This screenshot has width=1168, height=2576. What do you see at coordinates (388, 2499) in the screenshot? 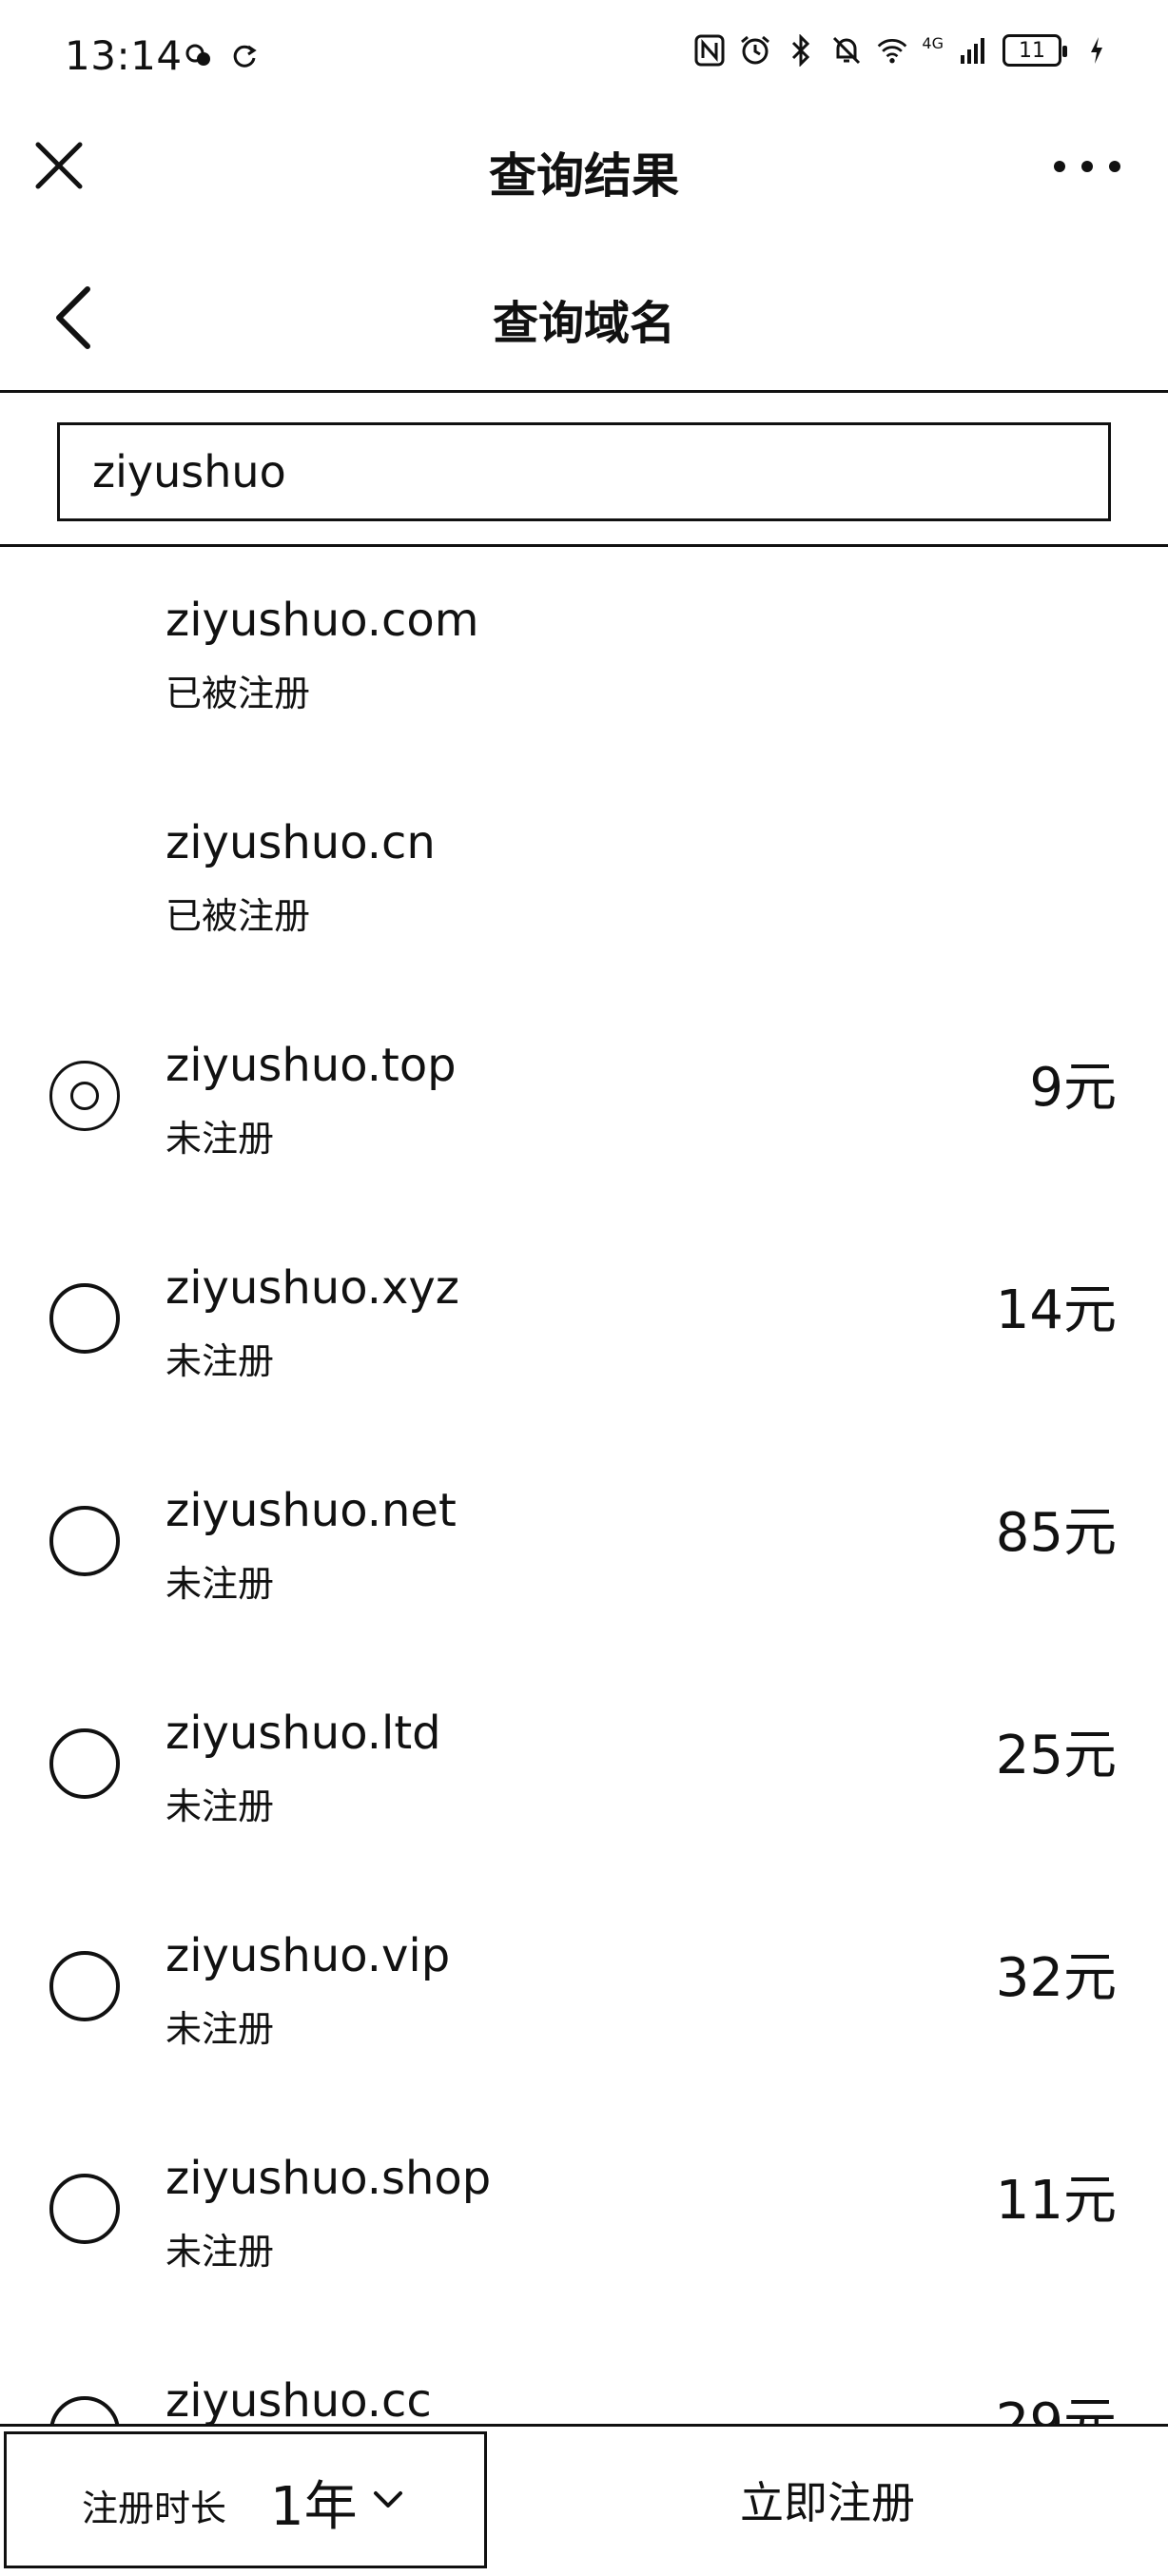
I see `chevron-down-icon` at bounding box center [388, 2499].